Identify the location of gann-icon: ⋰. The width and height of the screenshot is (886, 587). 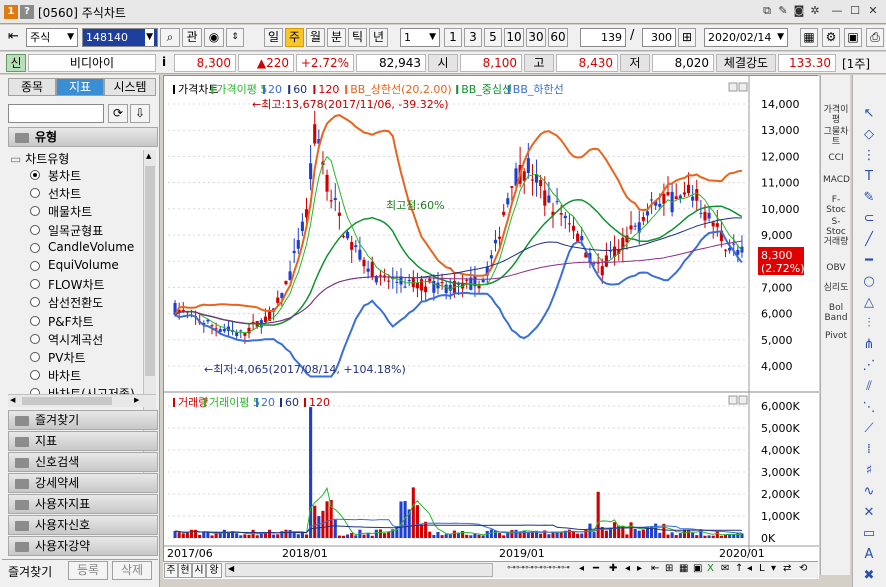
(869, 366).